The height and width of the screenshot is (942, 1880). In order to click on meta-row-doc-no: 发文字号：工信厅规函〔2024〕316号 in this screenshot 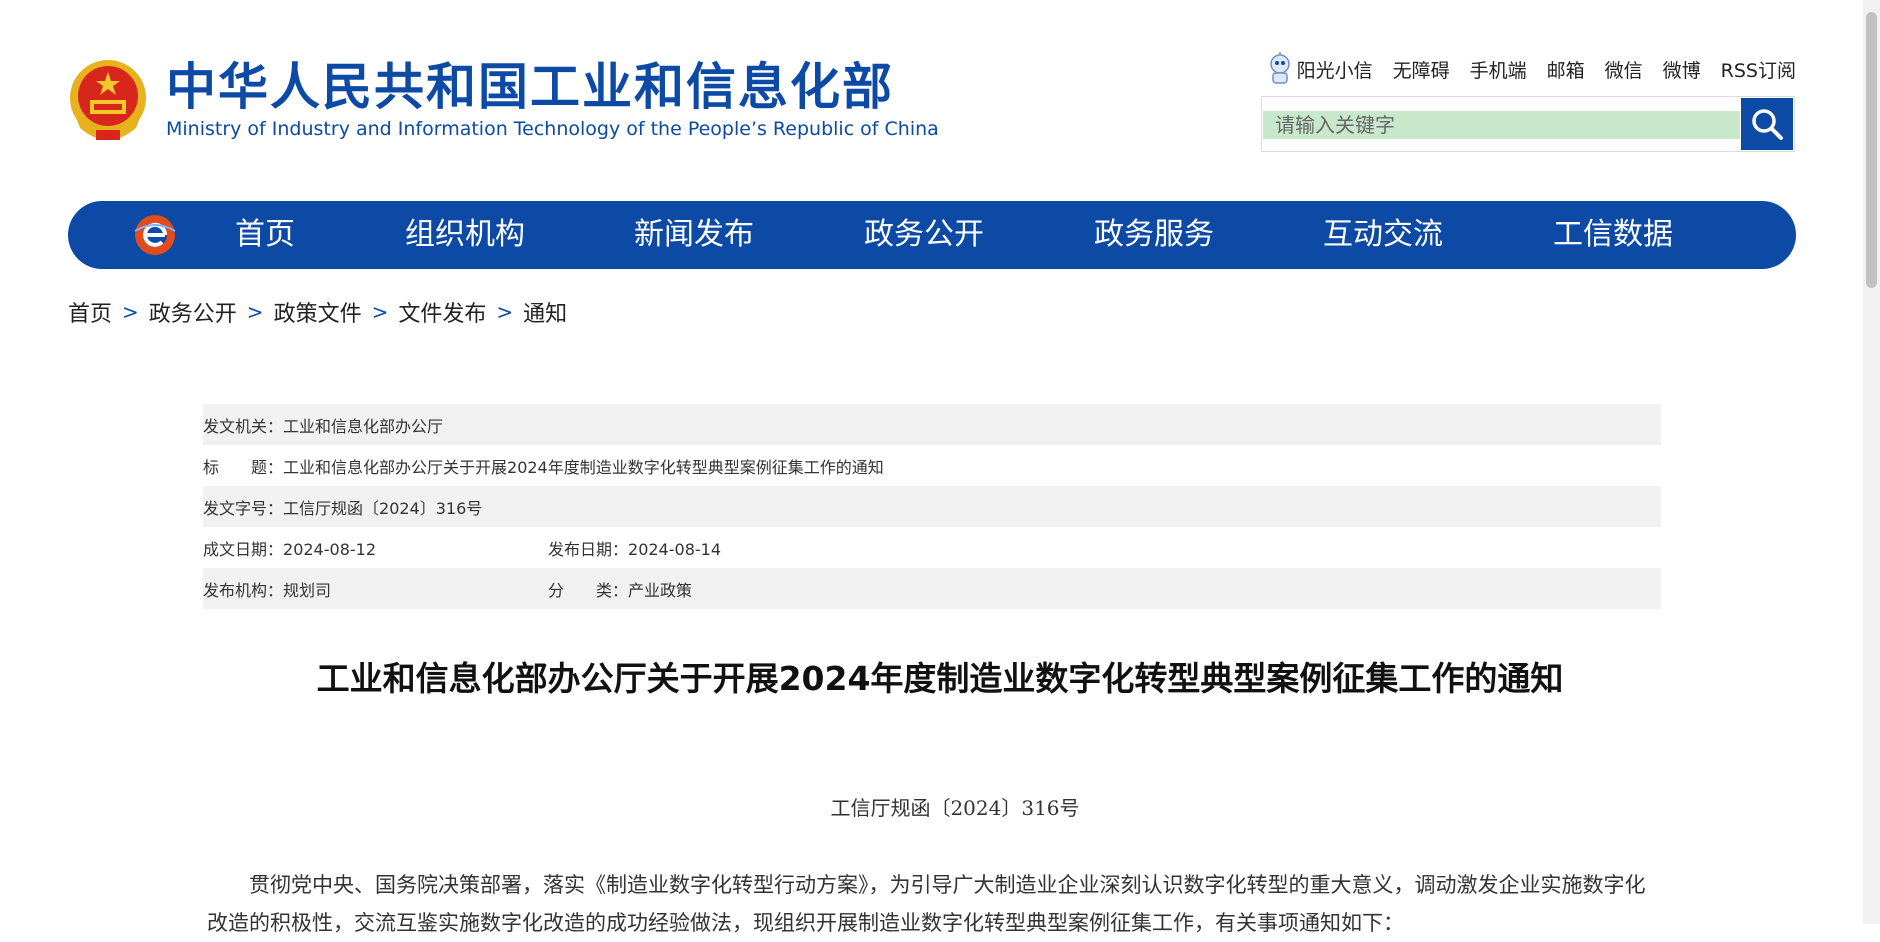, I will do `click(932, 506)`.